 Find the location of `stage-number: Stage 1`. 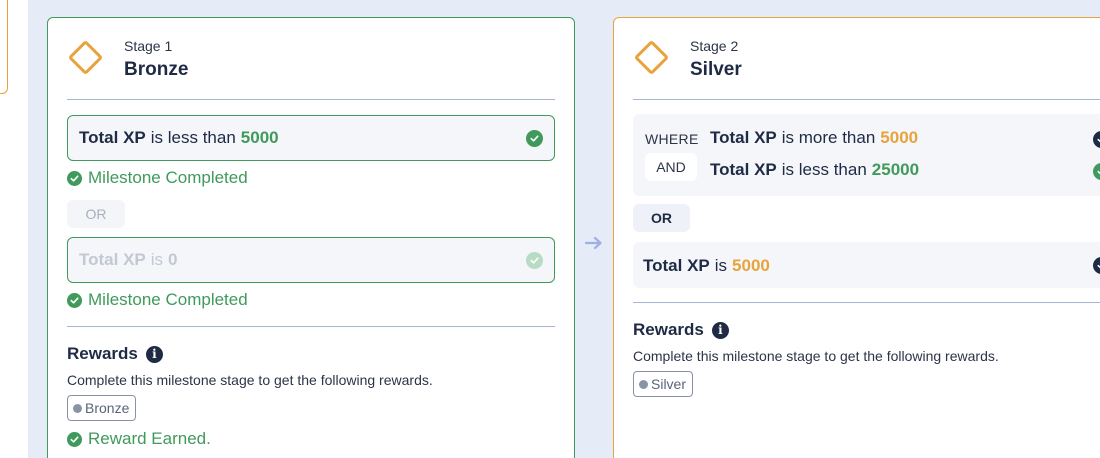

stage-number: Stage 1 is located at coordinates (148, 46).